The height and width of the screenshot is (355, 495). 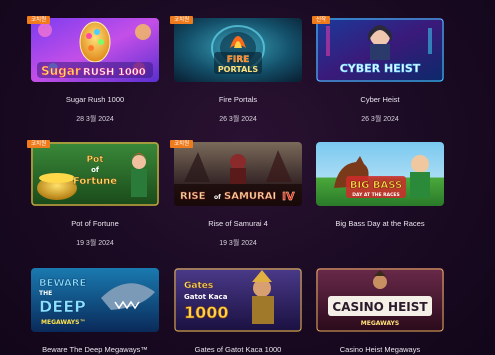 What do you see at coordinates (238, 223) in the screenshot?
I see `game-title: Rise of Samurai 4` at bounding box center [238, 223].